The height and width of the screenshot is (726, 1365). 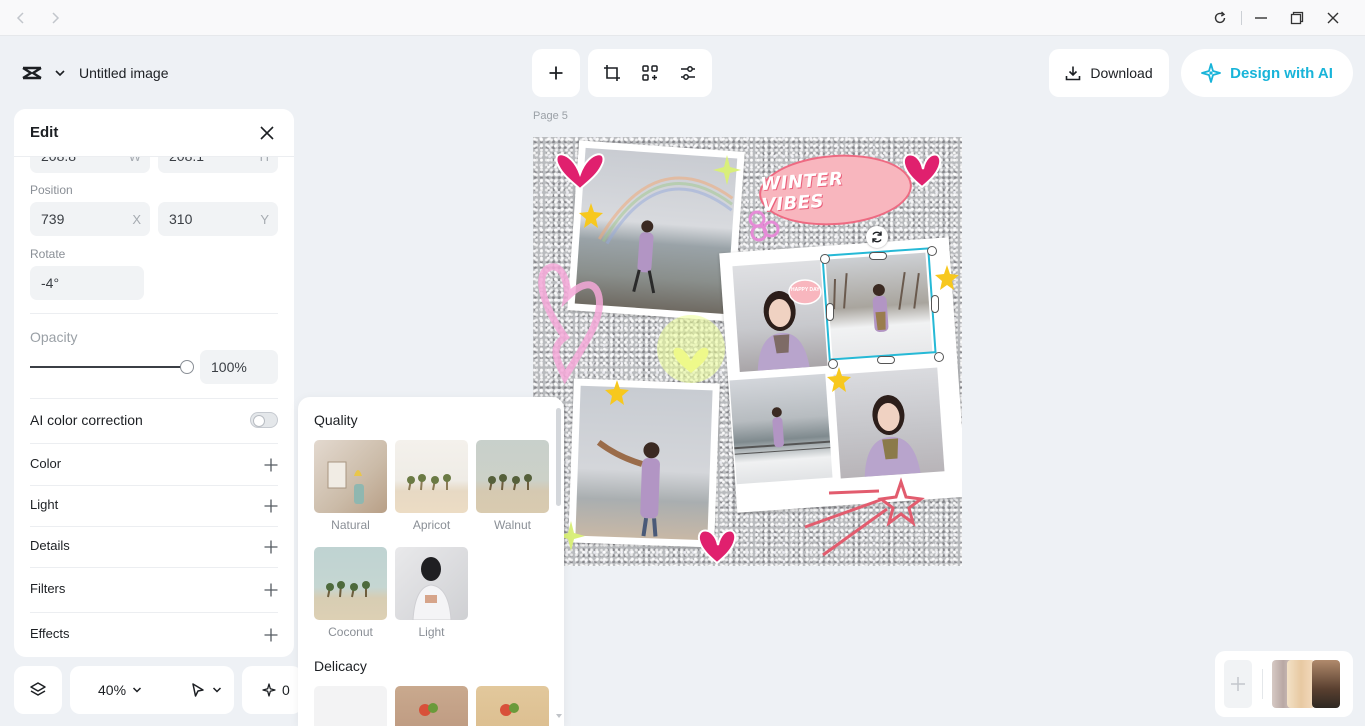 I want to click on zoom-value: 40%, so click(x=112, y=690).